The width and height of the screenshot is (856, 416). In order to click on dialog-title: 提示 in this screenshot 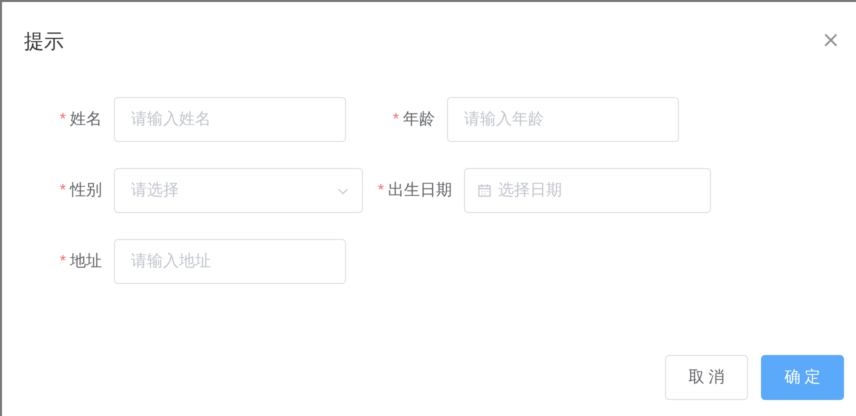, I will do `click(44, 42)`.